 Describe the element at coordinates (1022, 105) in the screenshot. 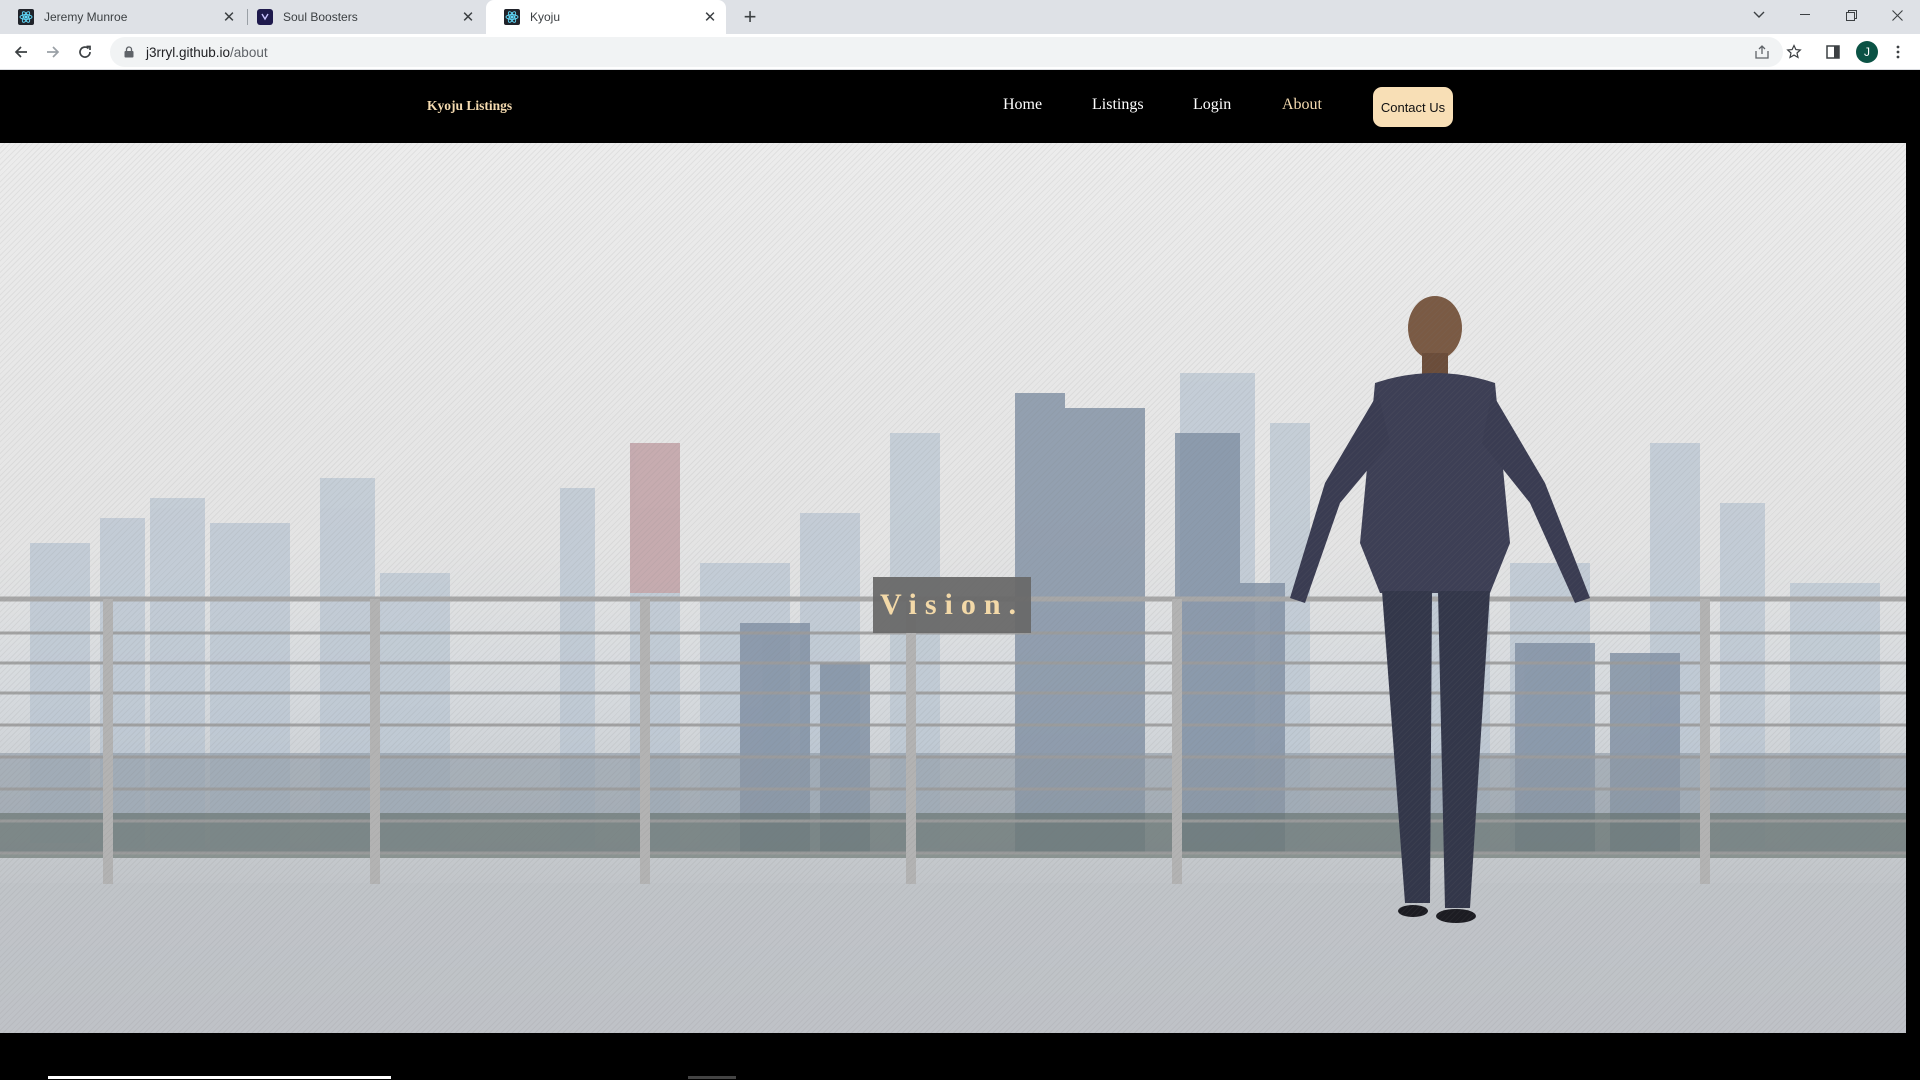

I see `nav-home: Home` at that location.